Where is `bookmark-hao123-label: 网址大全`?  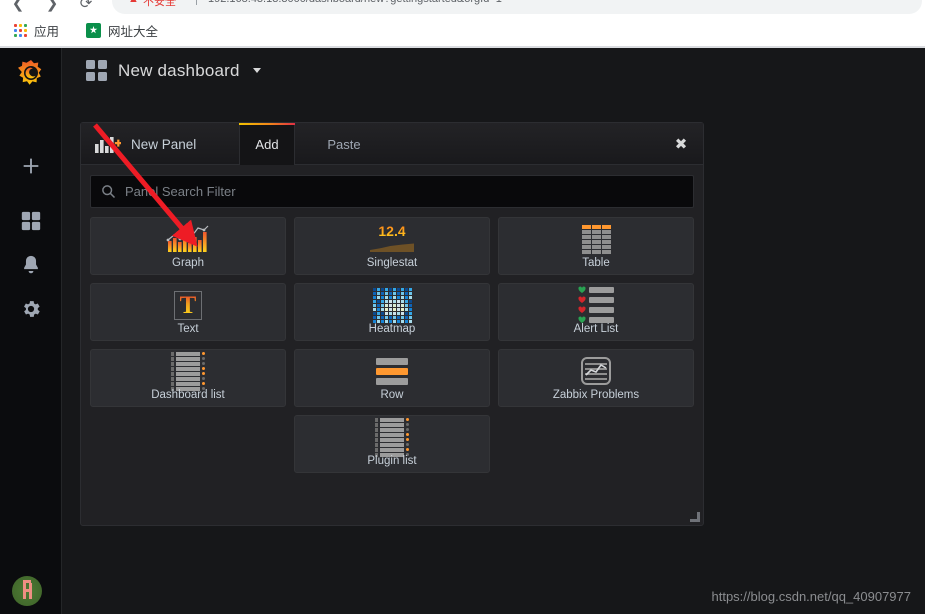
bookmark-hao123-label: 网址大全 is located at coordinates (133, 31).